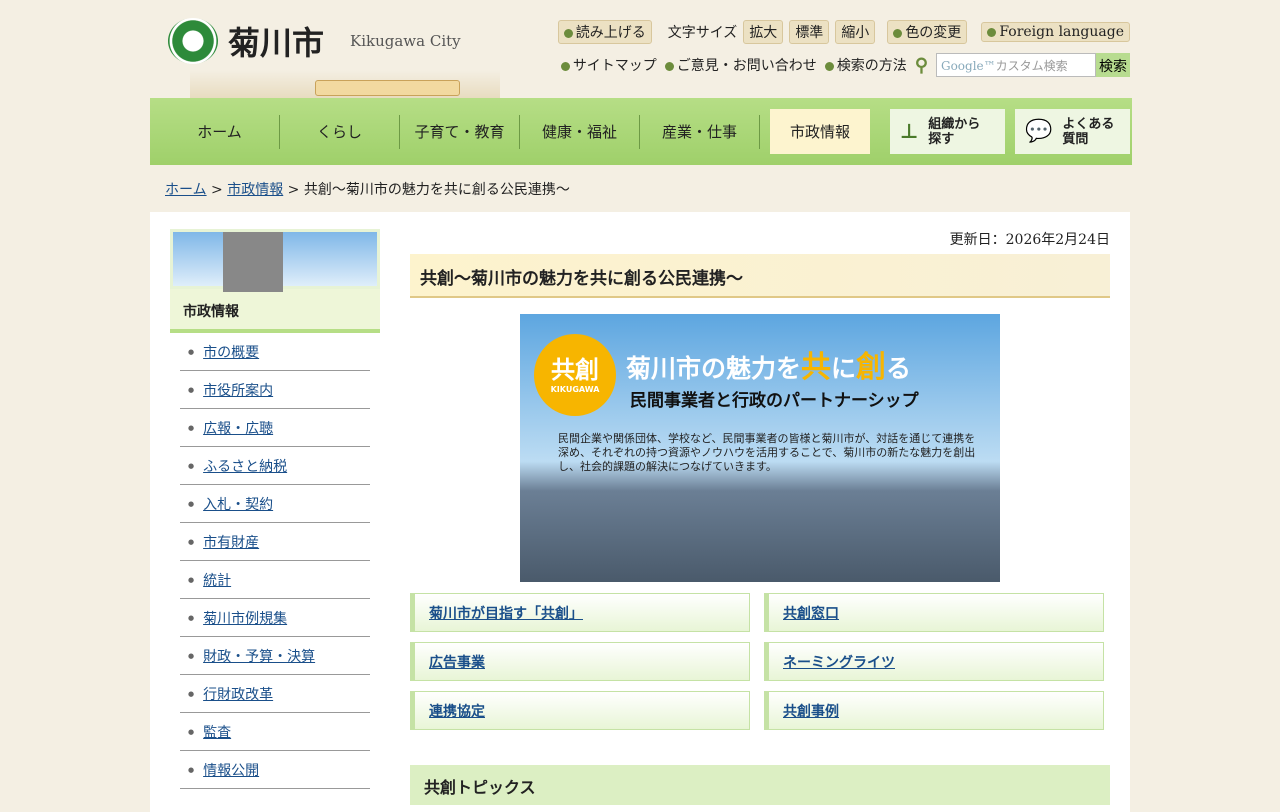 The width and height of the screenshot is (1280, 812). I want to click on sitemap-link: サイトマップ, so click(608, 65).